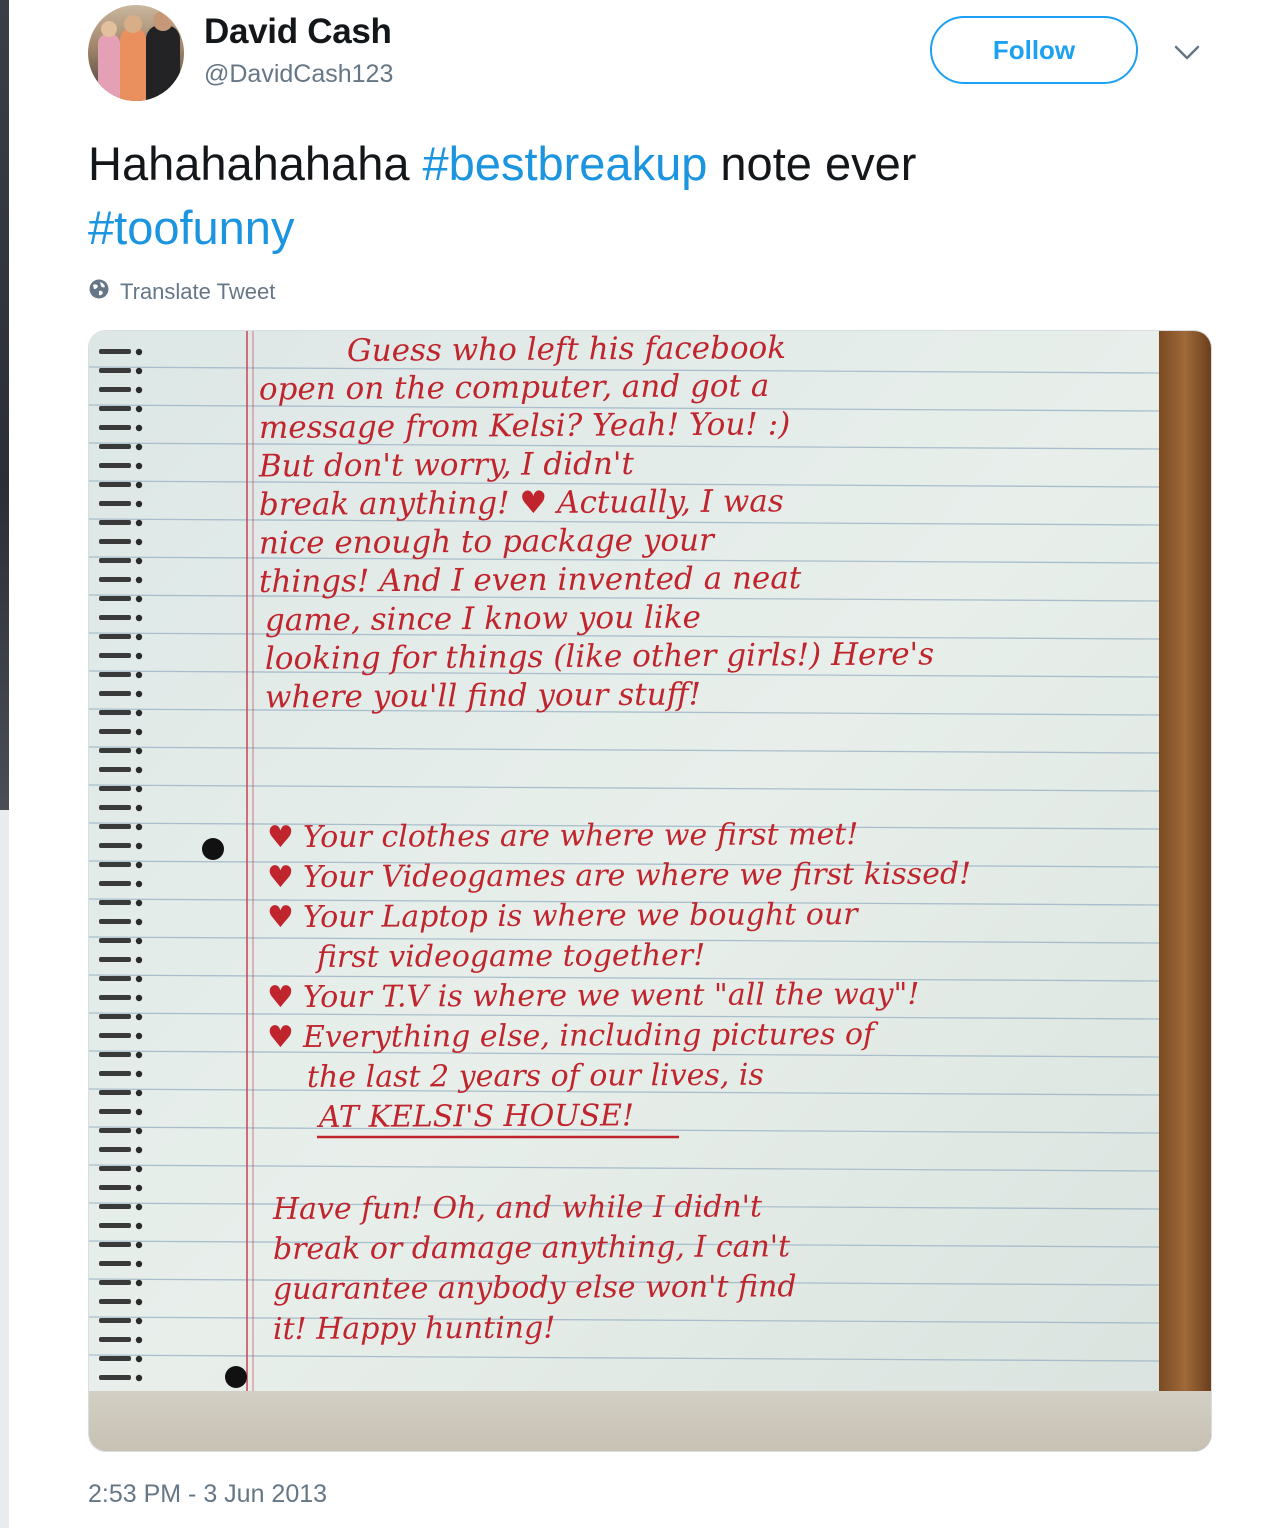  I want to click on follow-button: Follow, so click(1034, 50).